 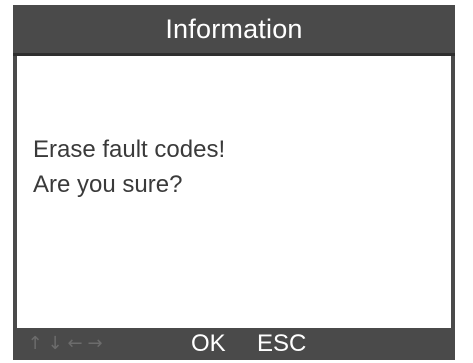 I want to click on ok-button: OK, so click(x=208, y=344).